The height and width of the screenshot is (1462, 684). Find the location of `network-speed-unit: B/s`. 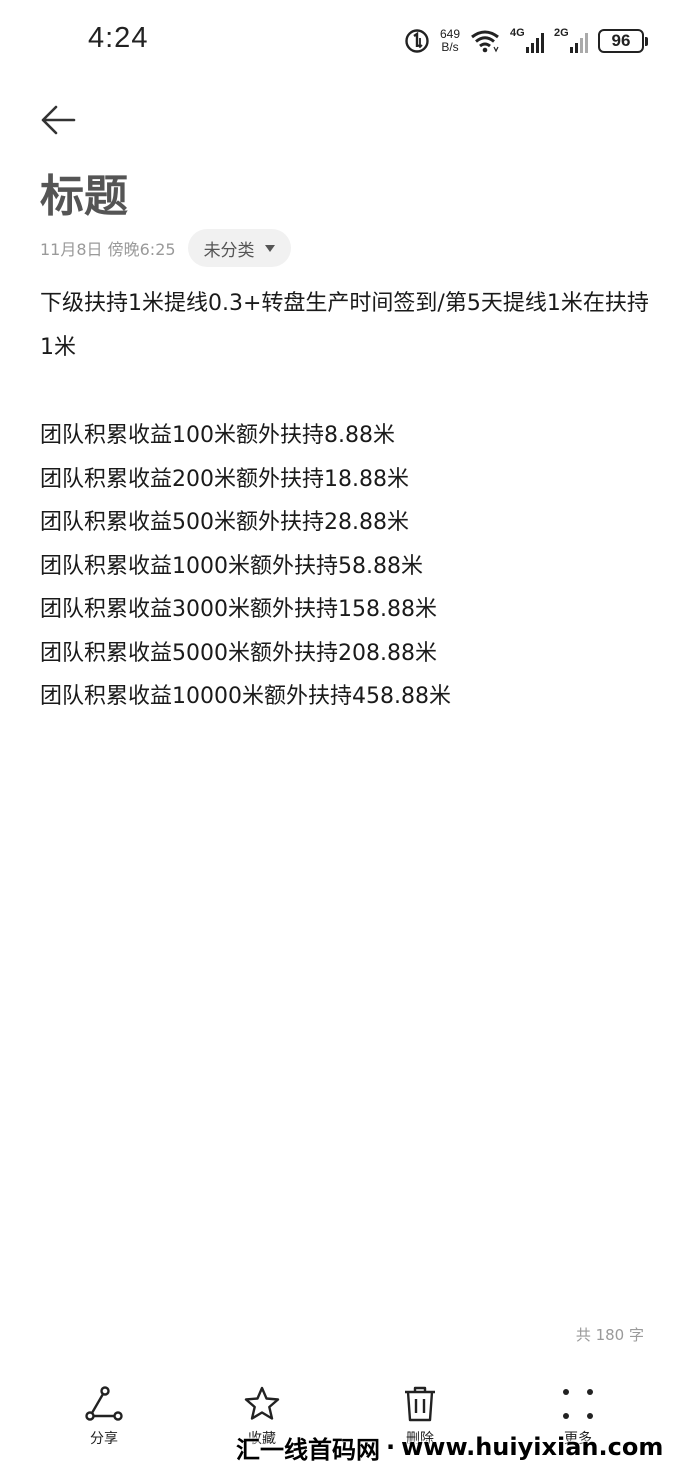

network-speed-unit: B/s is located at coordinates (450, 47).